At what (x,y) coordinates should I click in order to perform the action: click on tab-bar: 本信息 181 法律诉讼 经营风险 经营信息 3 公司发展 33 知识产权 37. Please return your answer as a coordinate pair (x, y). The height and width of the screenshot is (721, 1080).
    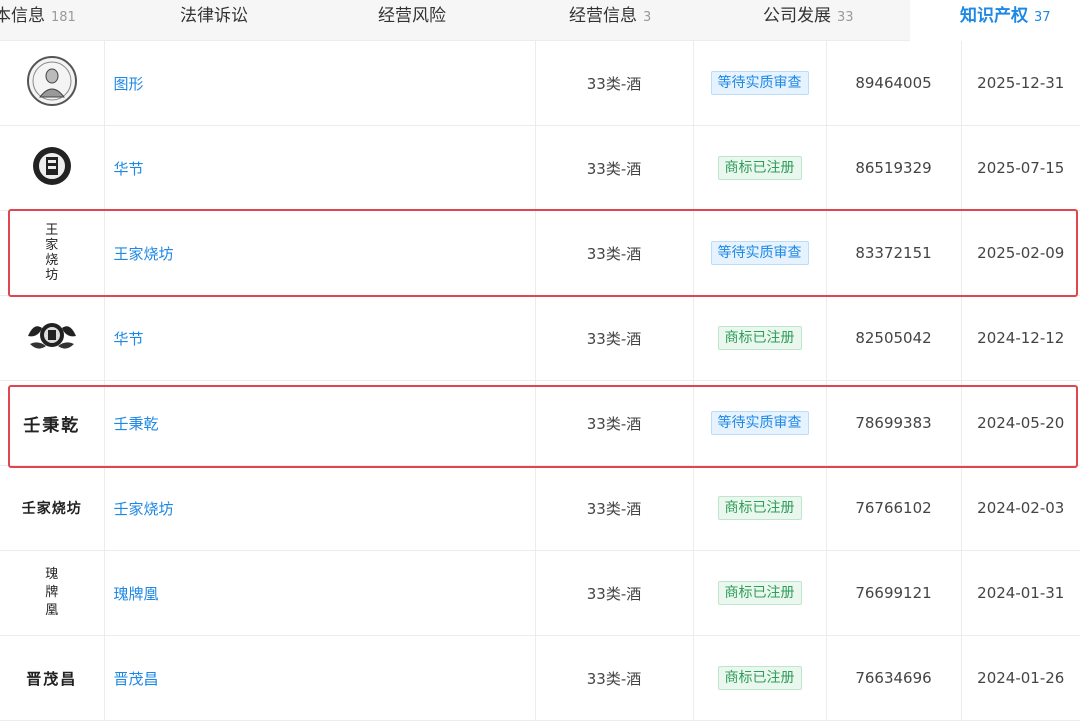
    Looking at the image, I should click on (540, 20).